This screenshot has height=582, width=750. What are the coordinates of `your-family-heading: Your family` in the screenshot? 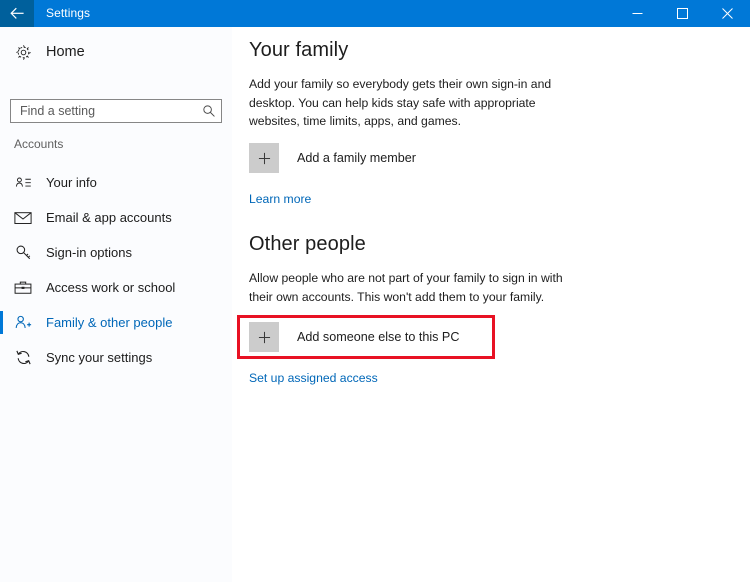 It's located at (299, 50).